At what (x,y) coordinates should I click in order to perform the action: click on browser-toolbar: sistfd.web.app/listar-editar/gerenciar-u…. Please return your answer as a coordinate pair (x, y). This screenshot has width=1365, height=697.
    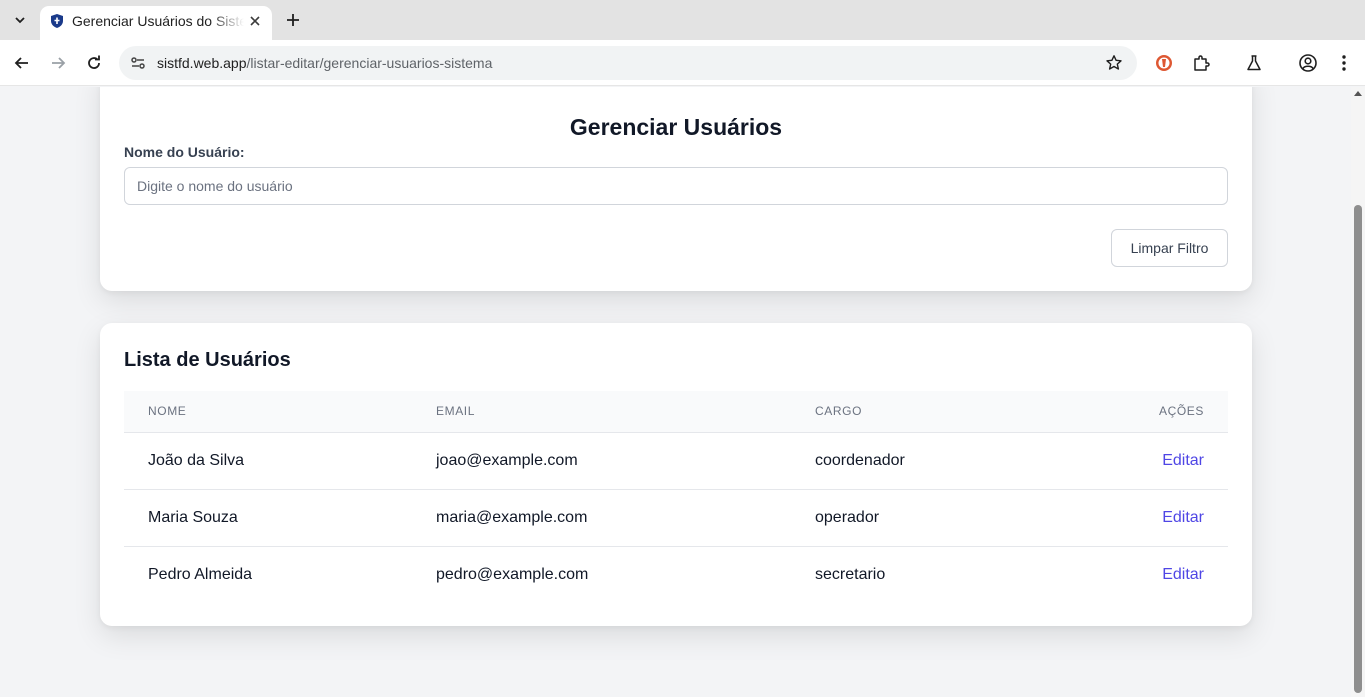
    Looking at the image, I should click on (682, 63).